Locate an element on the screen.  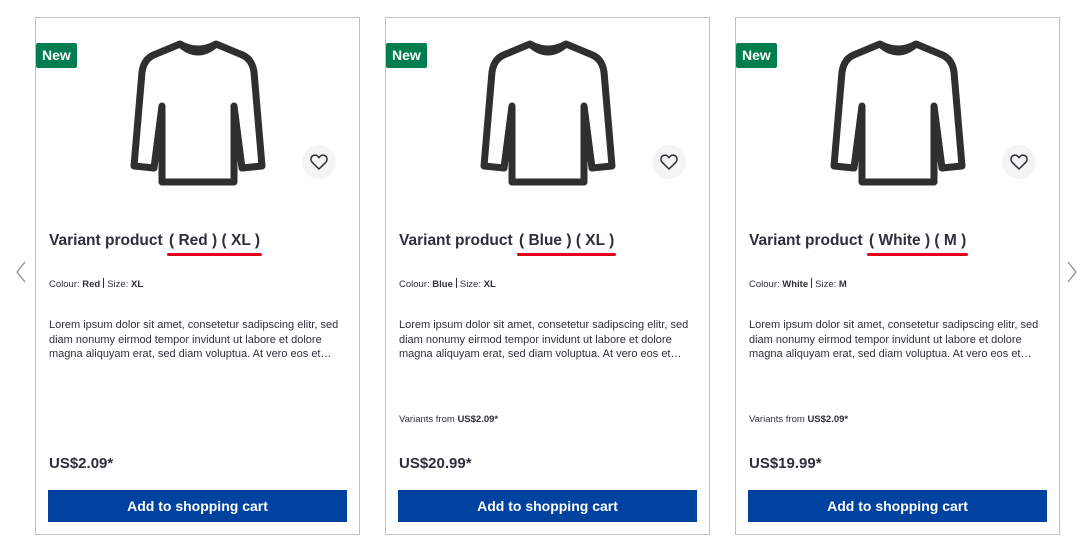
chevron-left-icon is located at coordinates (21, 272).